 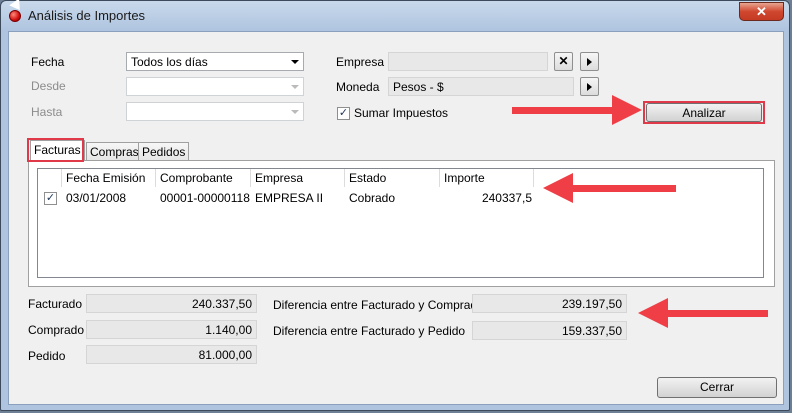 I want to click on moneda-field: Pesos - $, so click(x=481, y=86).